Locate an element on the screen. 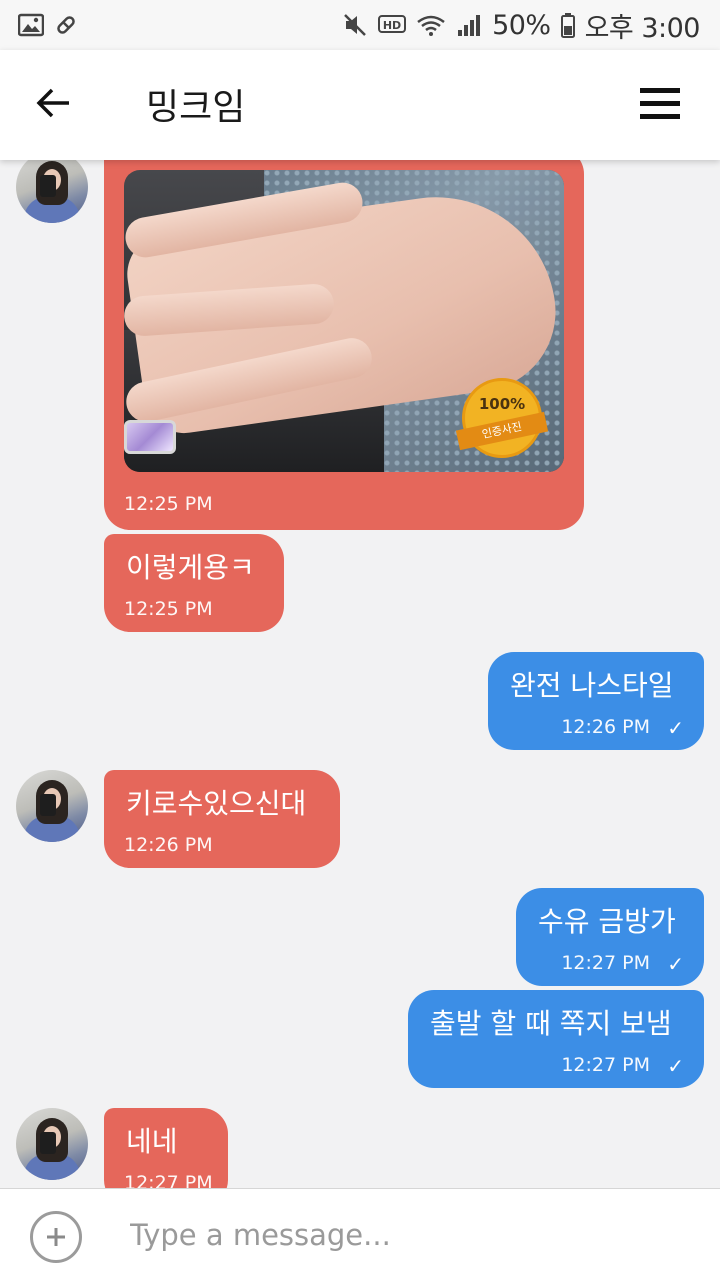  incoming-message: 네네 12:27 PM is located at coordinates (166, 1148).